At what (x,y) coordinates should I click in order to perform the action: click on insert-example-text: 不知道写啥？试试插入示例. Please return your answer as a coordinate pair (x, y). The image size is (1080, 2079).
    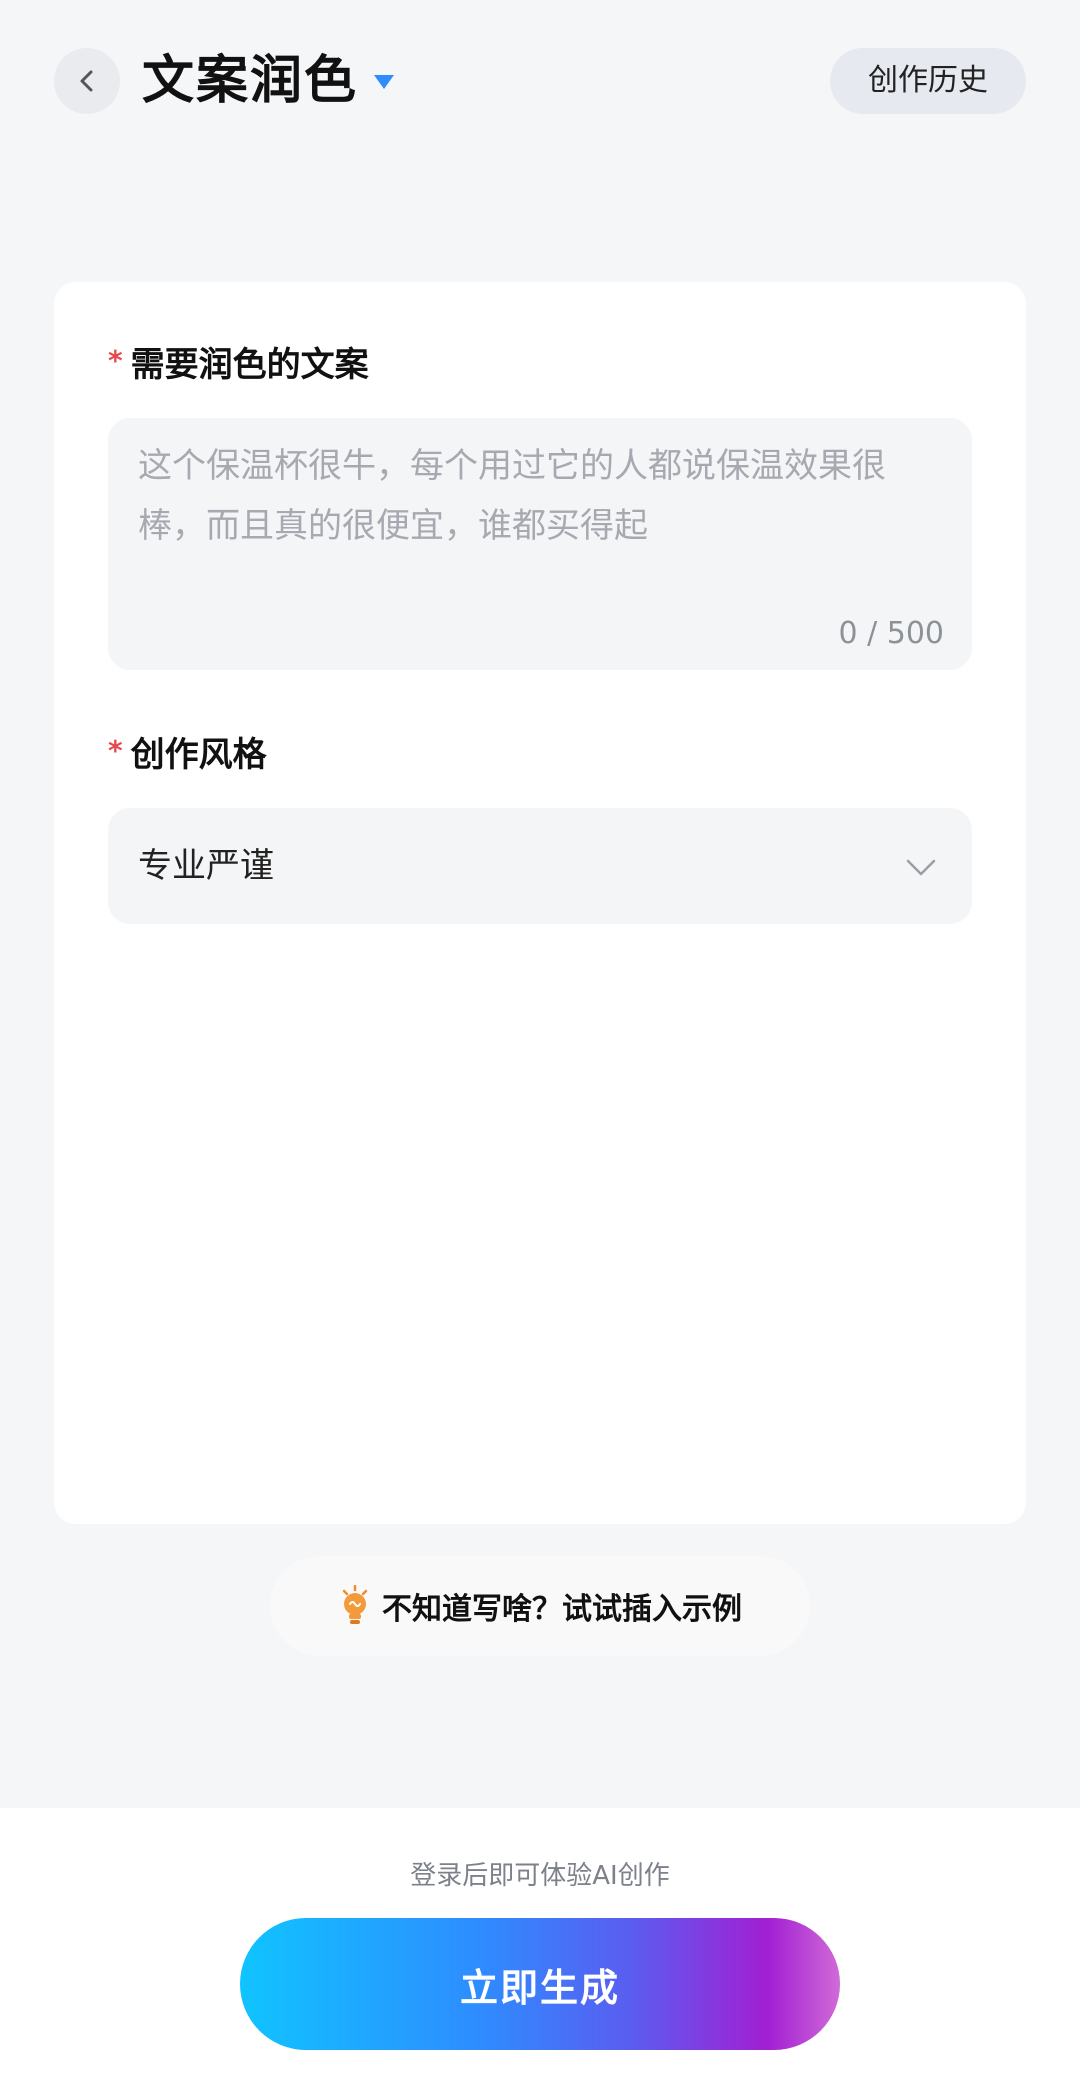
    Looking at the image, I should click on (562, 1609).